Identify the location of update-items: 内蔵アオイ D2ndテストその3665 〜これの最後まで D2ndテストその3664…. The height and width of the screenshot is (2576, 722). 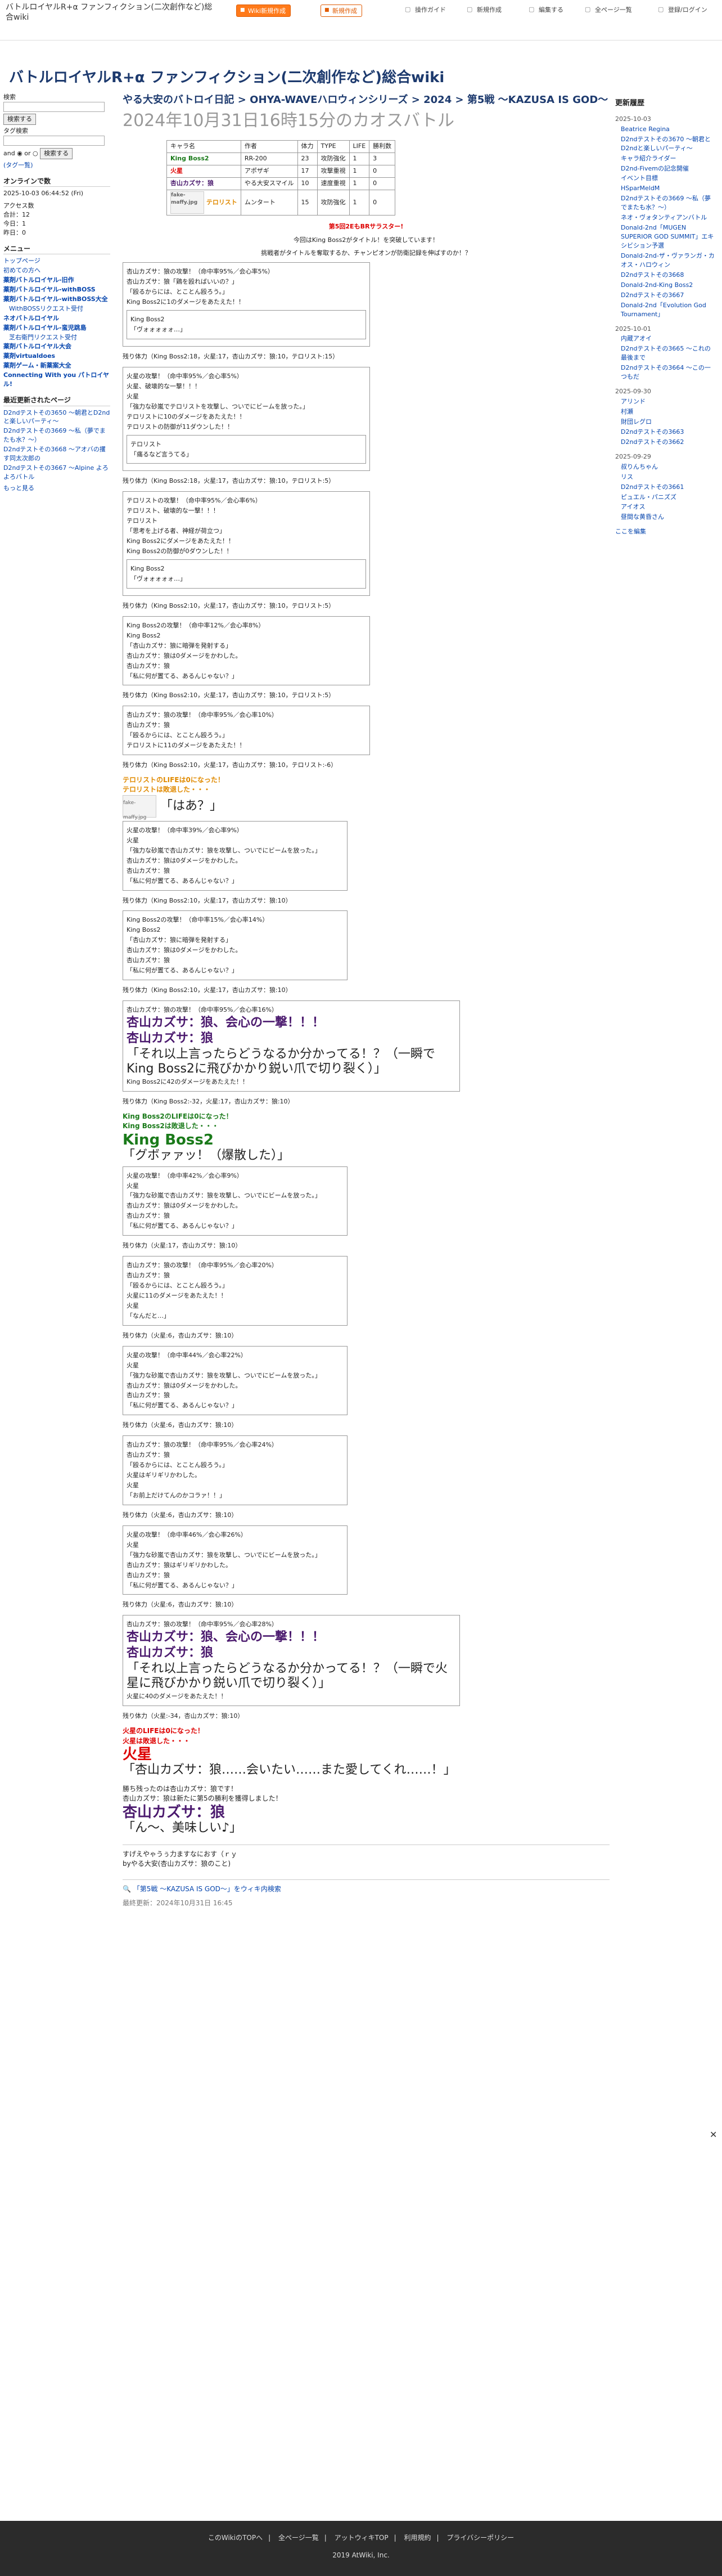
(665, 358).